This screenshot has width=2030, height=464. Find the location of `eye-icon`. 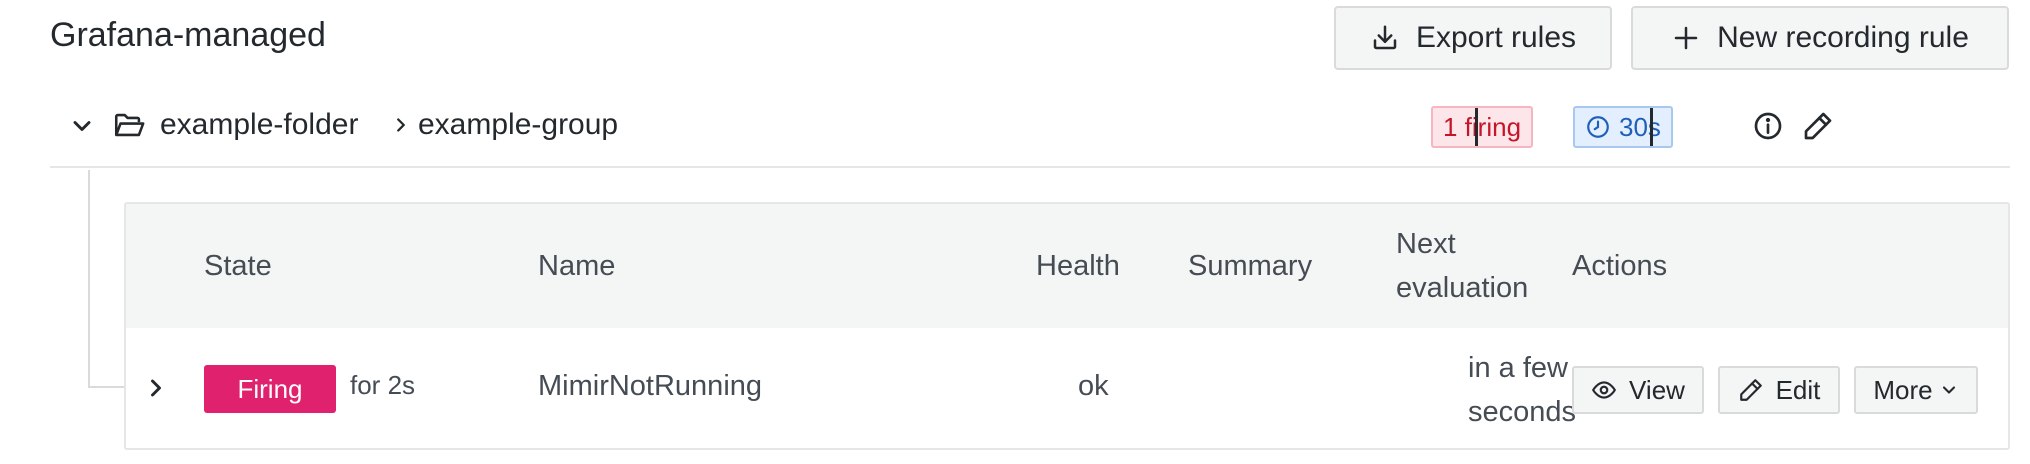

eye-icon is located at coordinates (1604, 390).